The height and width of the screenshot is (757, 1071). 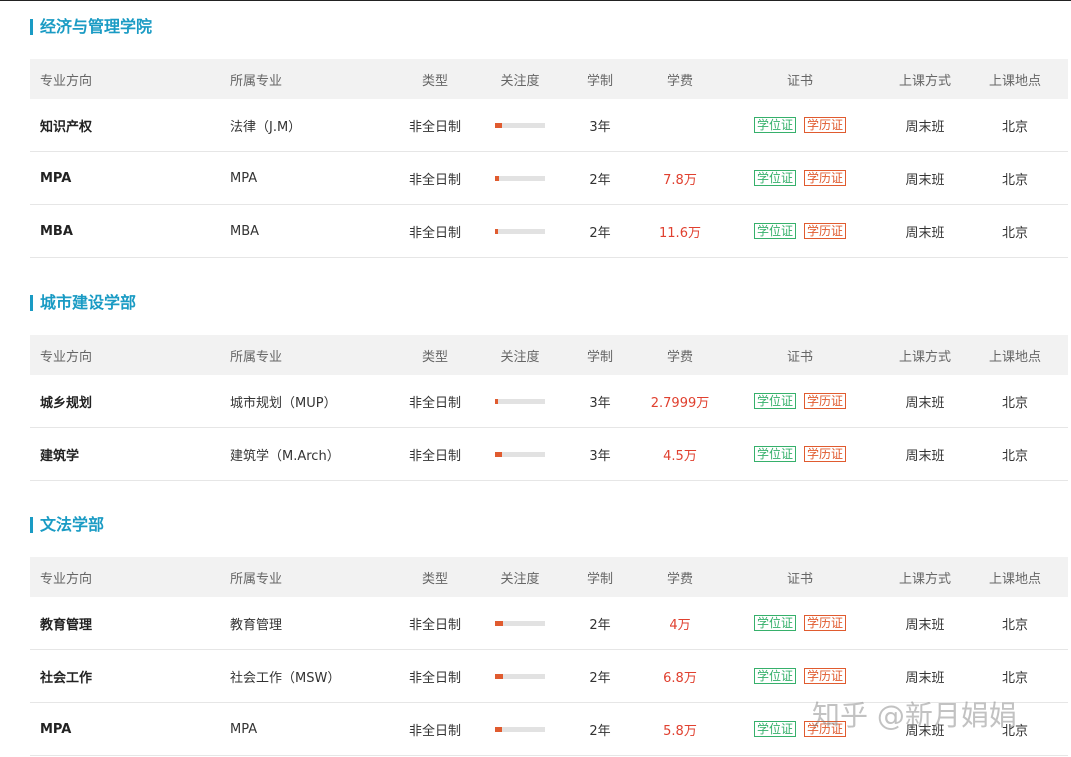 I want to click on watermark: 知乎 @新月娟娟, so click(x=914, y=715).